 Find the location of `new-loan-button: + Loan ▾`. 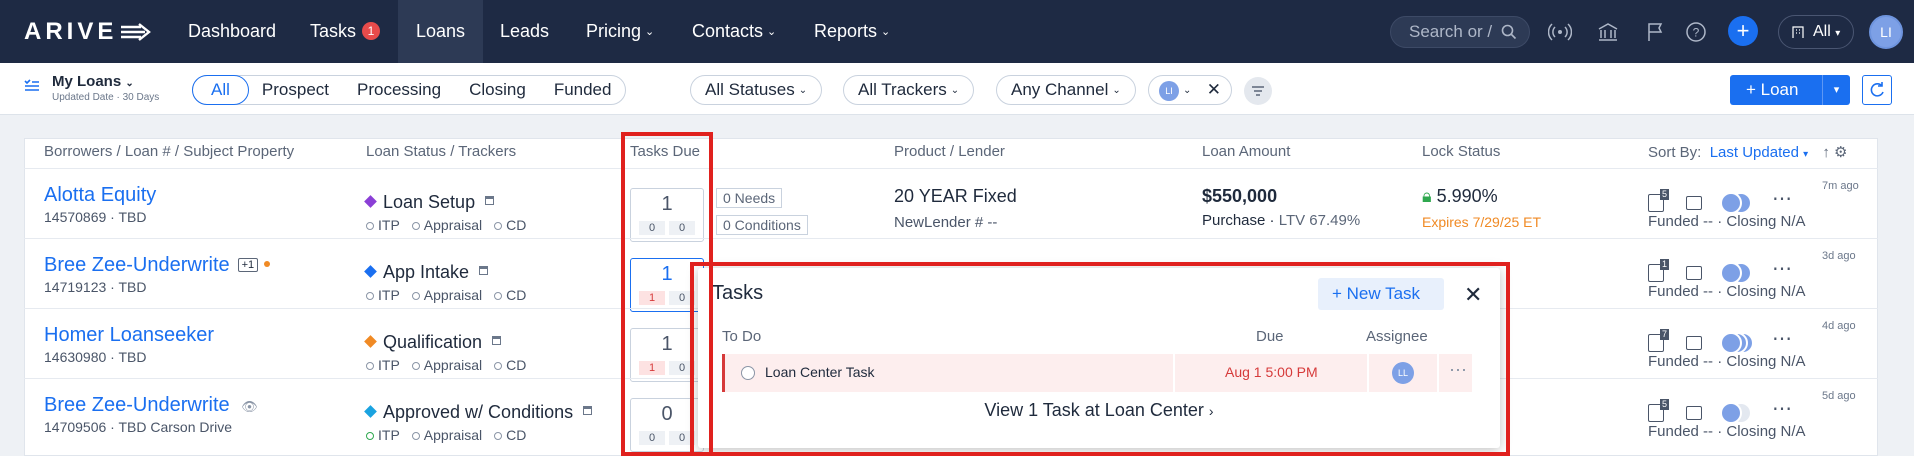

new-loan-button: + Loan ▾ is located at coordinates (1790, 90).